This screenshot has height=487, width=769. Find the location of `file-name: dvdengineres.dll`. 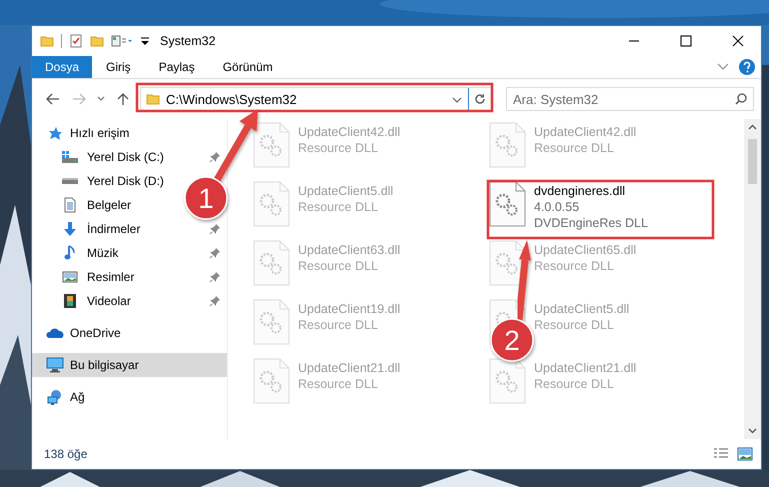

file-name: dvdengineres.dll is located at coordinates (591, 191).